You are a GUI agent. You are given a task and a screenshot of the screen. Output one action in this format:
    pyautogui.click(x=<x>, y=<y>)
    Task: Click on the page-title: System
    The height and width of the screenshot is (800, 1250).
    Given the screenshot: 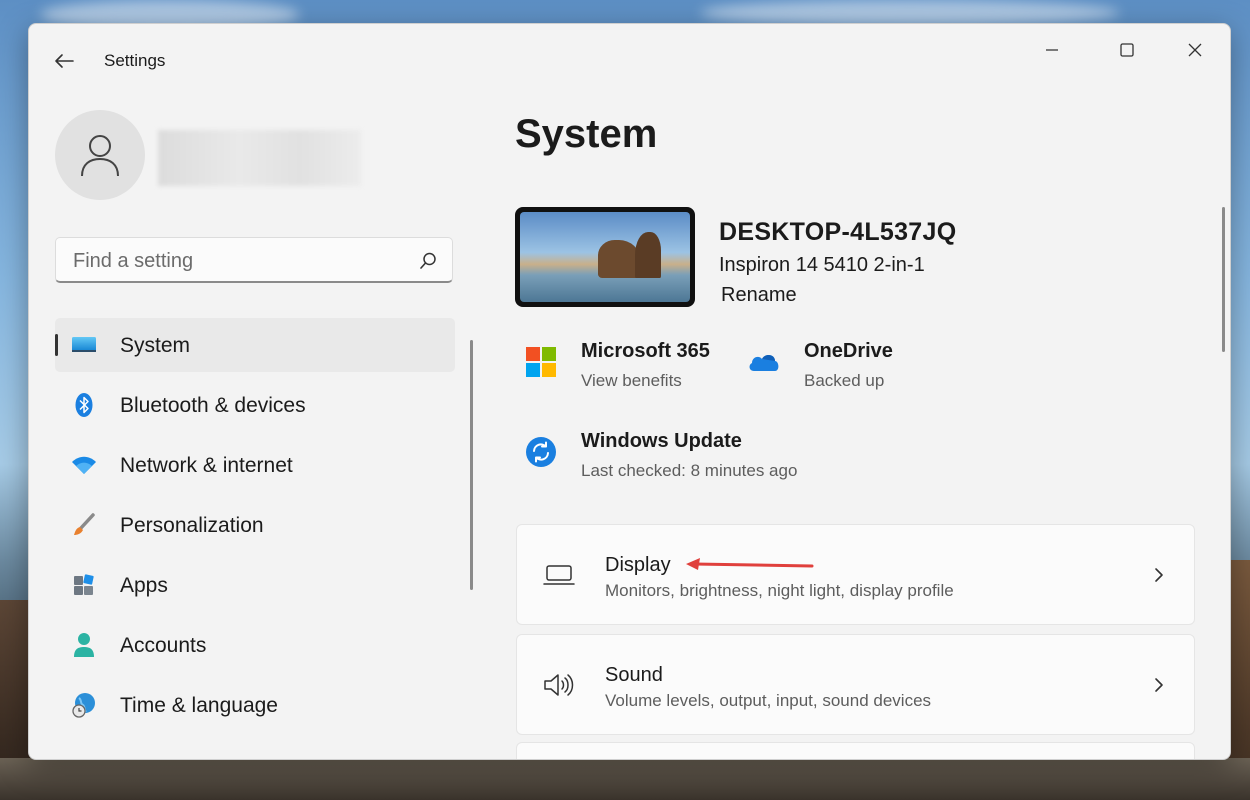 What is the action you would take?
    pyautogui.click(x=586, y=134)
    